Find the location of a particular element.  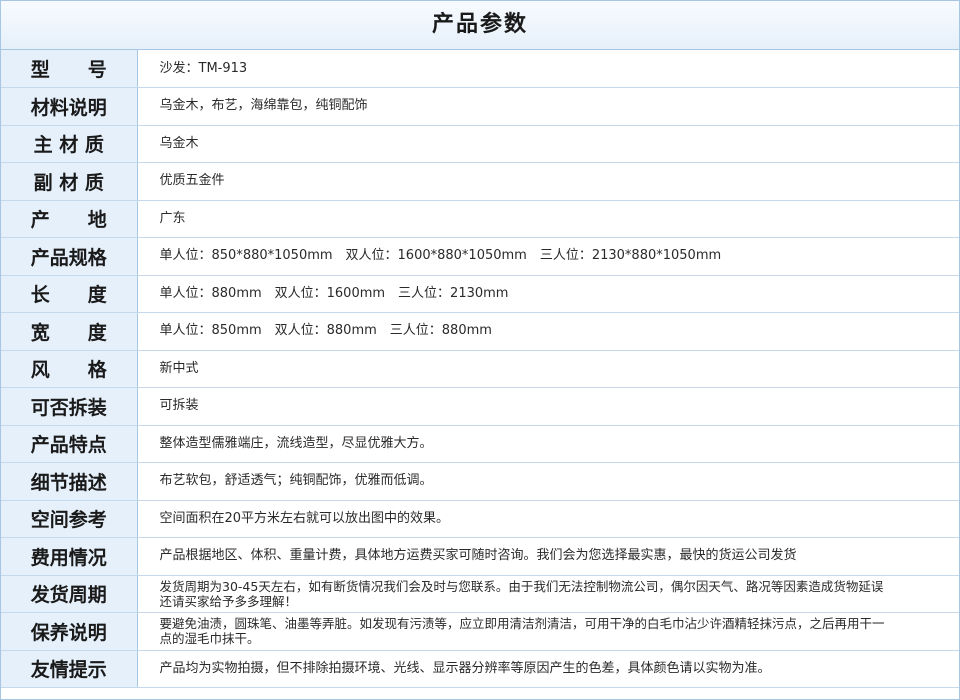

parameter-label: 长 度 is located at coordinates (69, 294).